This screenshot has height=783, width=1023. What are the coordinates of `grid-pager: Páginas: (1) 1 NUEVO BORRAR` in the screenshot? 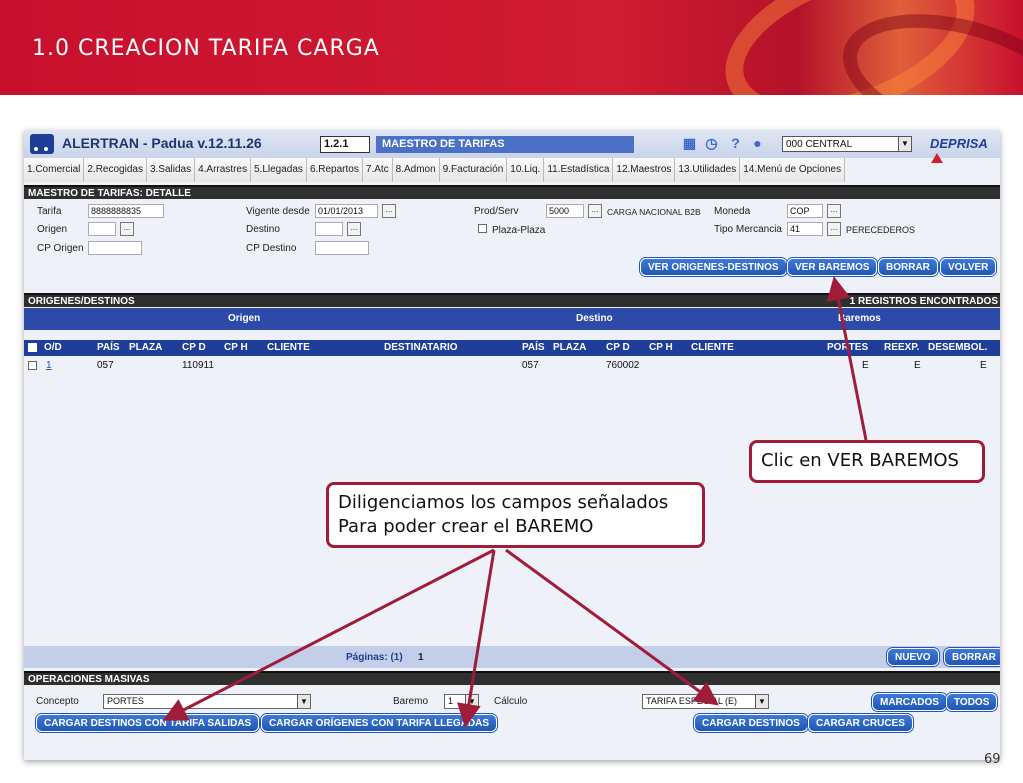 It's located at (512, 657).